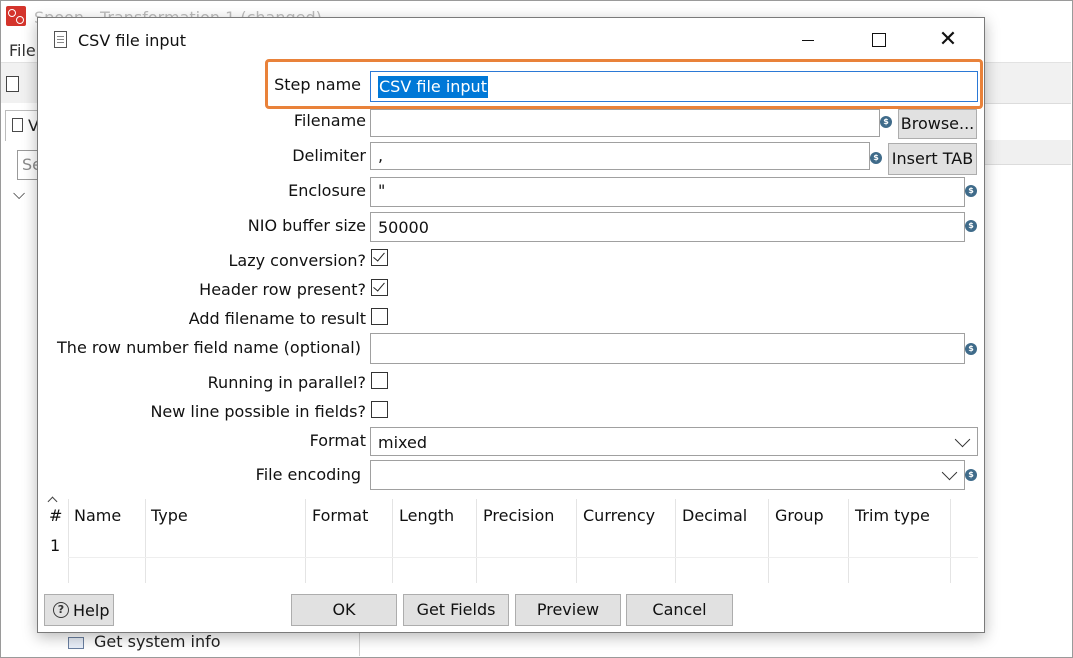  Describe the element at coordinates (1027, 125) in the screenshot. I see `canvas-tab-strip` at that location.